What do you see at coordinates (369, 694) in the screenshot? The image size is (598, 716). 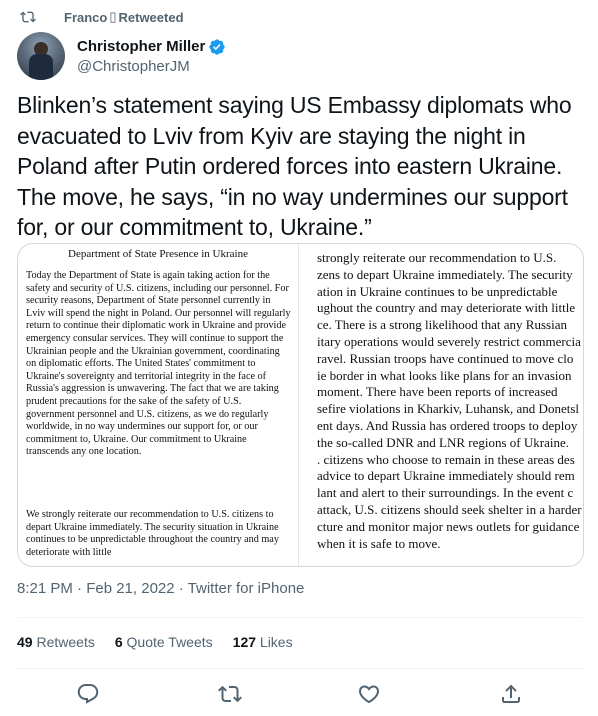 I see `like-icon` at bounding box center [369, 694].